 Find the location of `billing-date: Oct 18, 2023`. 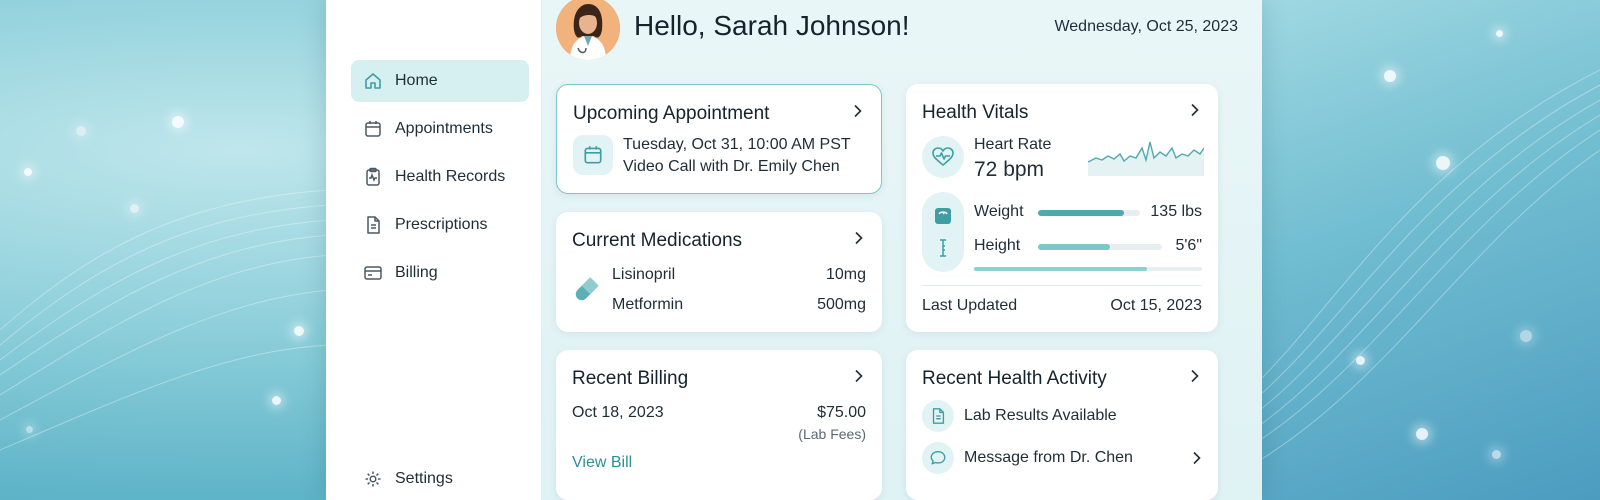

billing-date: Oct 18, 2023 is located at coordinates (618, 412).